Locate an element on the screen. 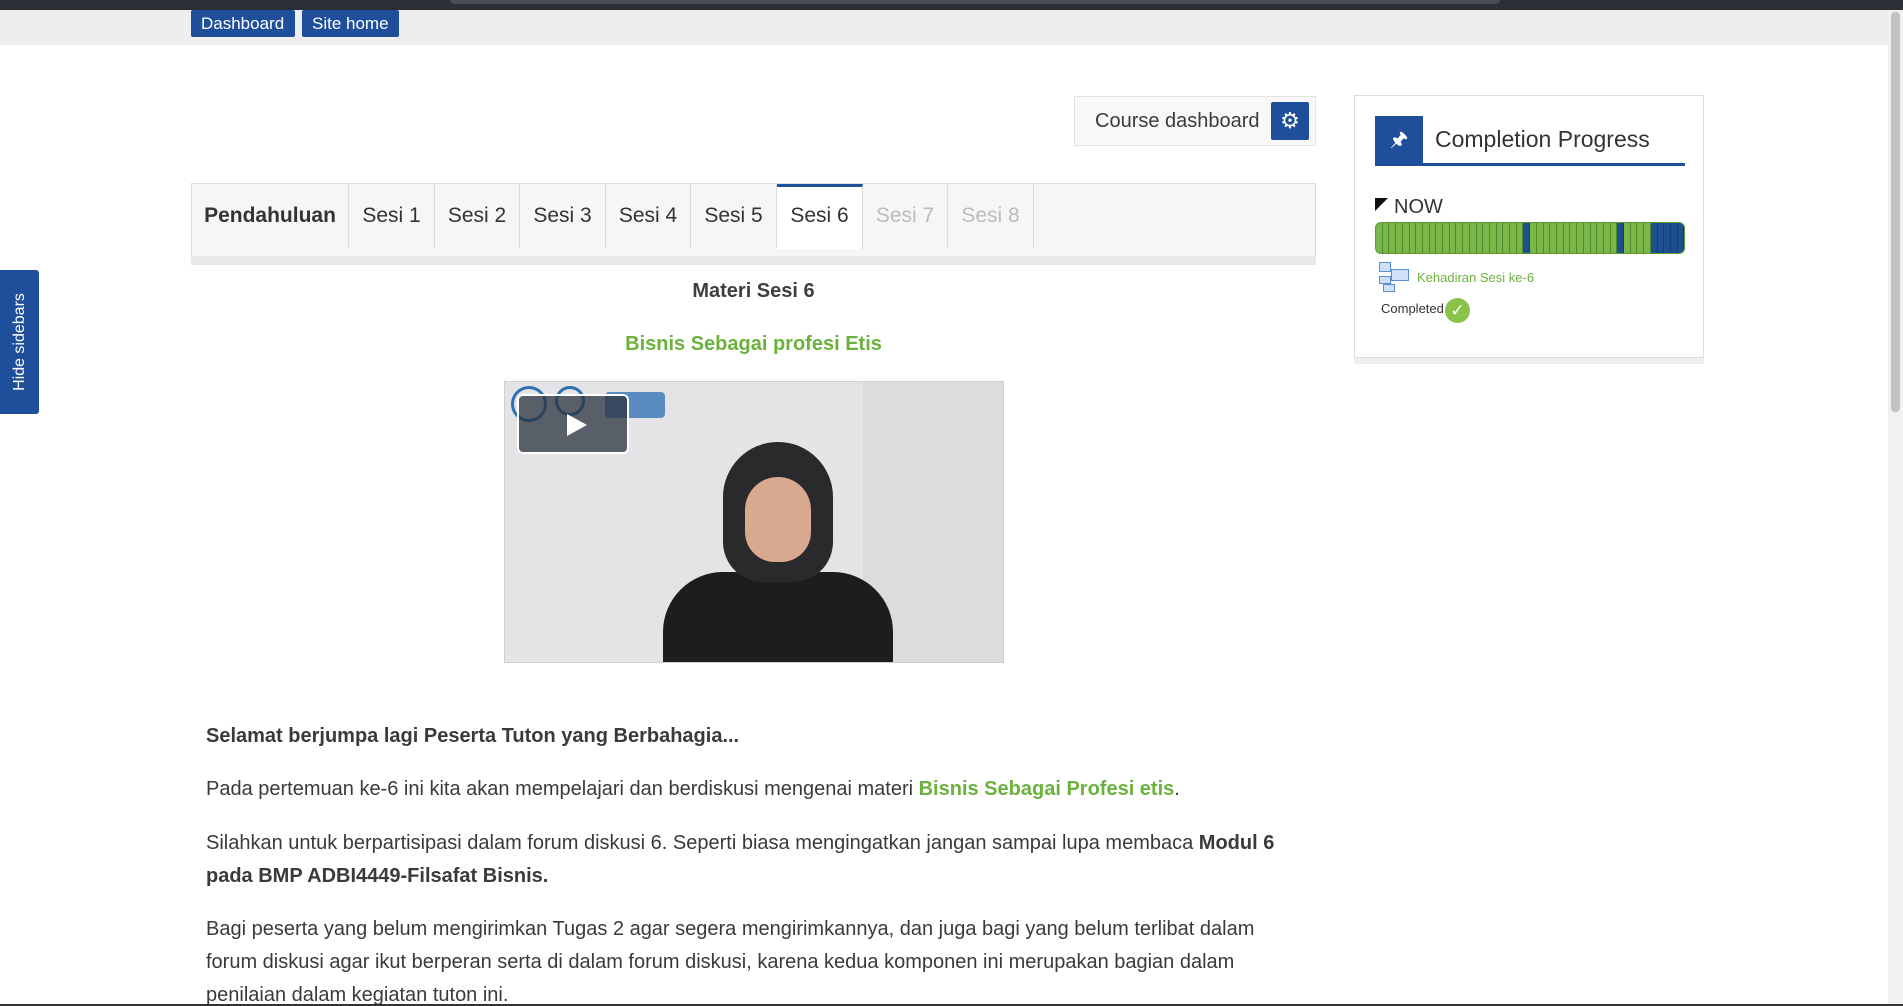 This screenshot has width=1903, height=1006. tab-sesi-6: Sesi 6 is located at coordinates (820, 216).